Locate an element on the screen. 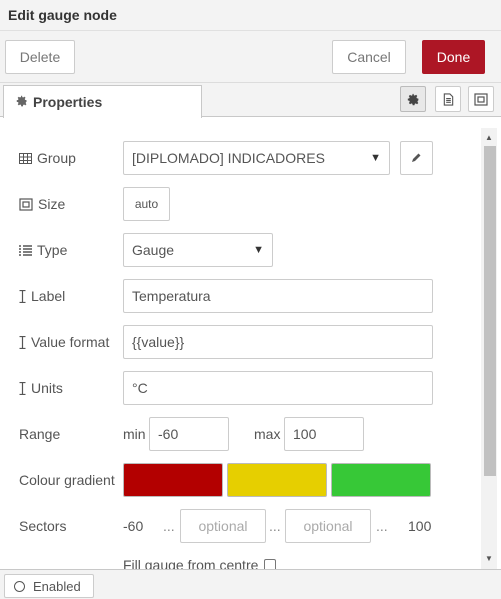  range-min-label: min is located at coordinates (134, 434).